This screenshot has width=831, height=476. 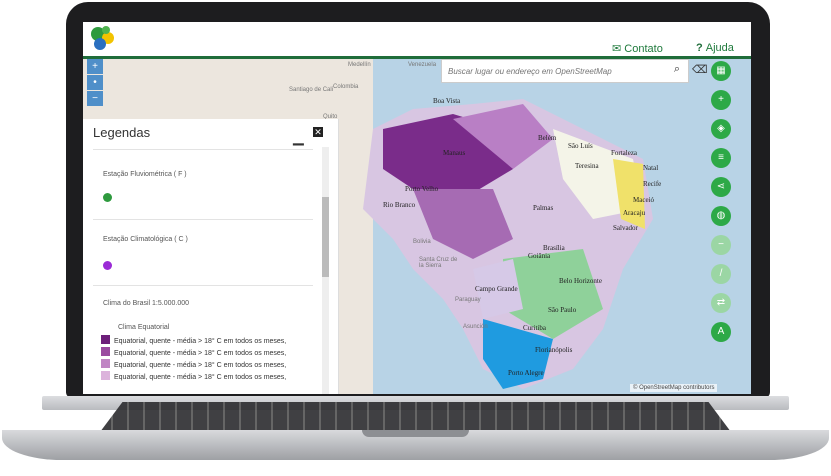 I want to click on city-belem: Belém, so click(x=547, y=138).